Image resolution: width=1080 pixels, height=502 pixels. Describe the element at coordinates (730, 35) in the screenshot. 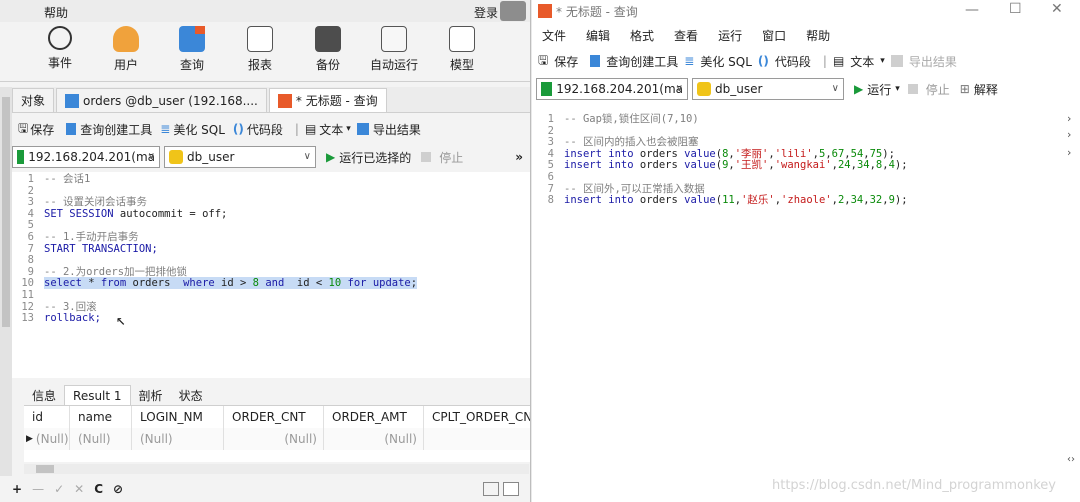

I see `menu-run: 运行` at that location.